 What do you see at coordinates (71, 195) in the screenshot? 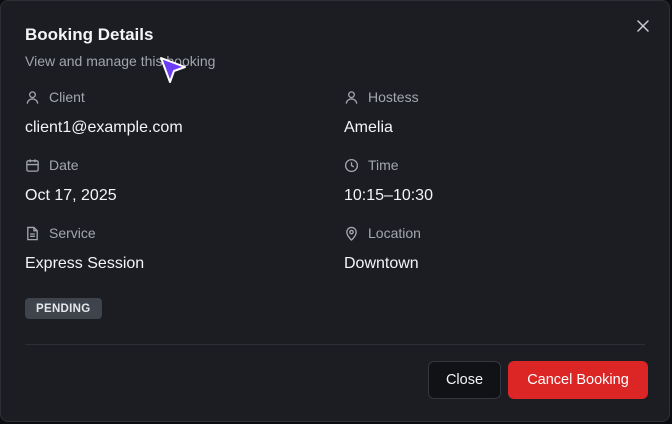
I see `date-value: Oct 17, 2025` at bounding box center [71, 195].